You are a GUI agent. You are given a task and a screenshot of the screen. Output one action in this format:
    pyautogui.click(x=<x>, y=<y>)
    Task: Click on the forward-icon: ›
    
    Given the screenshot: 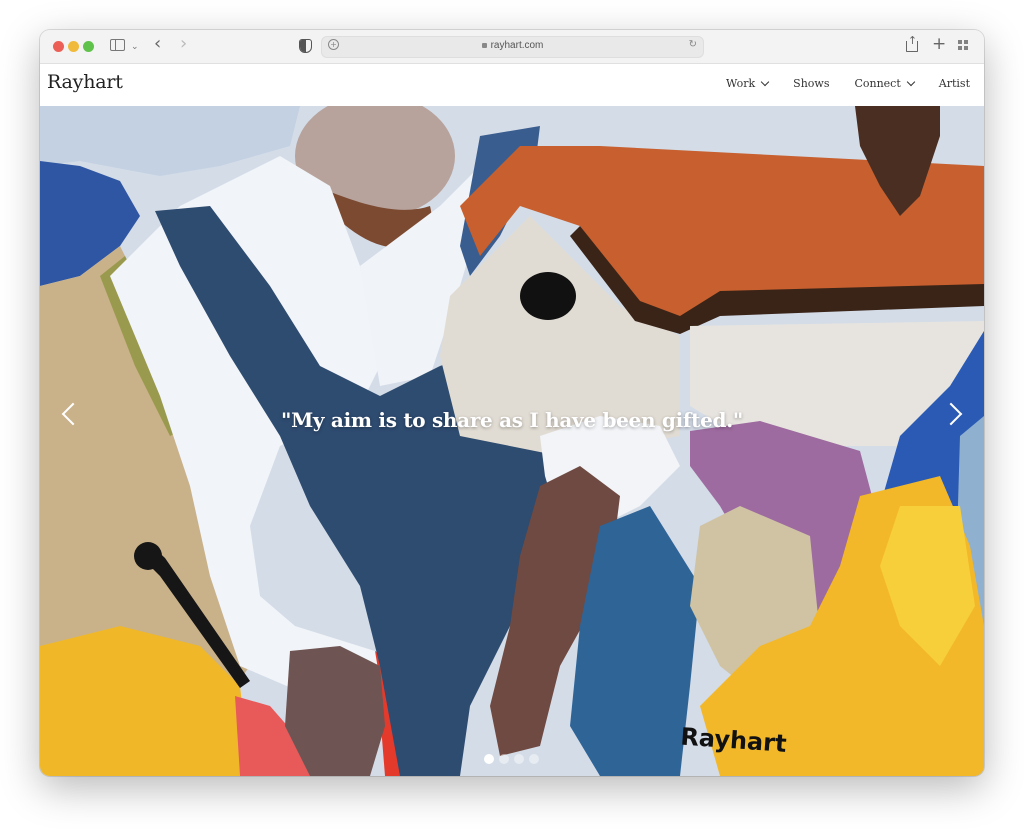 What is the action you would take?
    pyautogui.click(x=183, y=44)
    